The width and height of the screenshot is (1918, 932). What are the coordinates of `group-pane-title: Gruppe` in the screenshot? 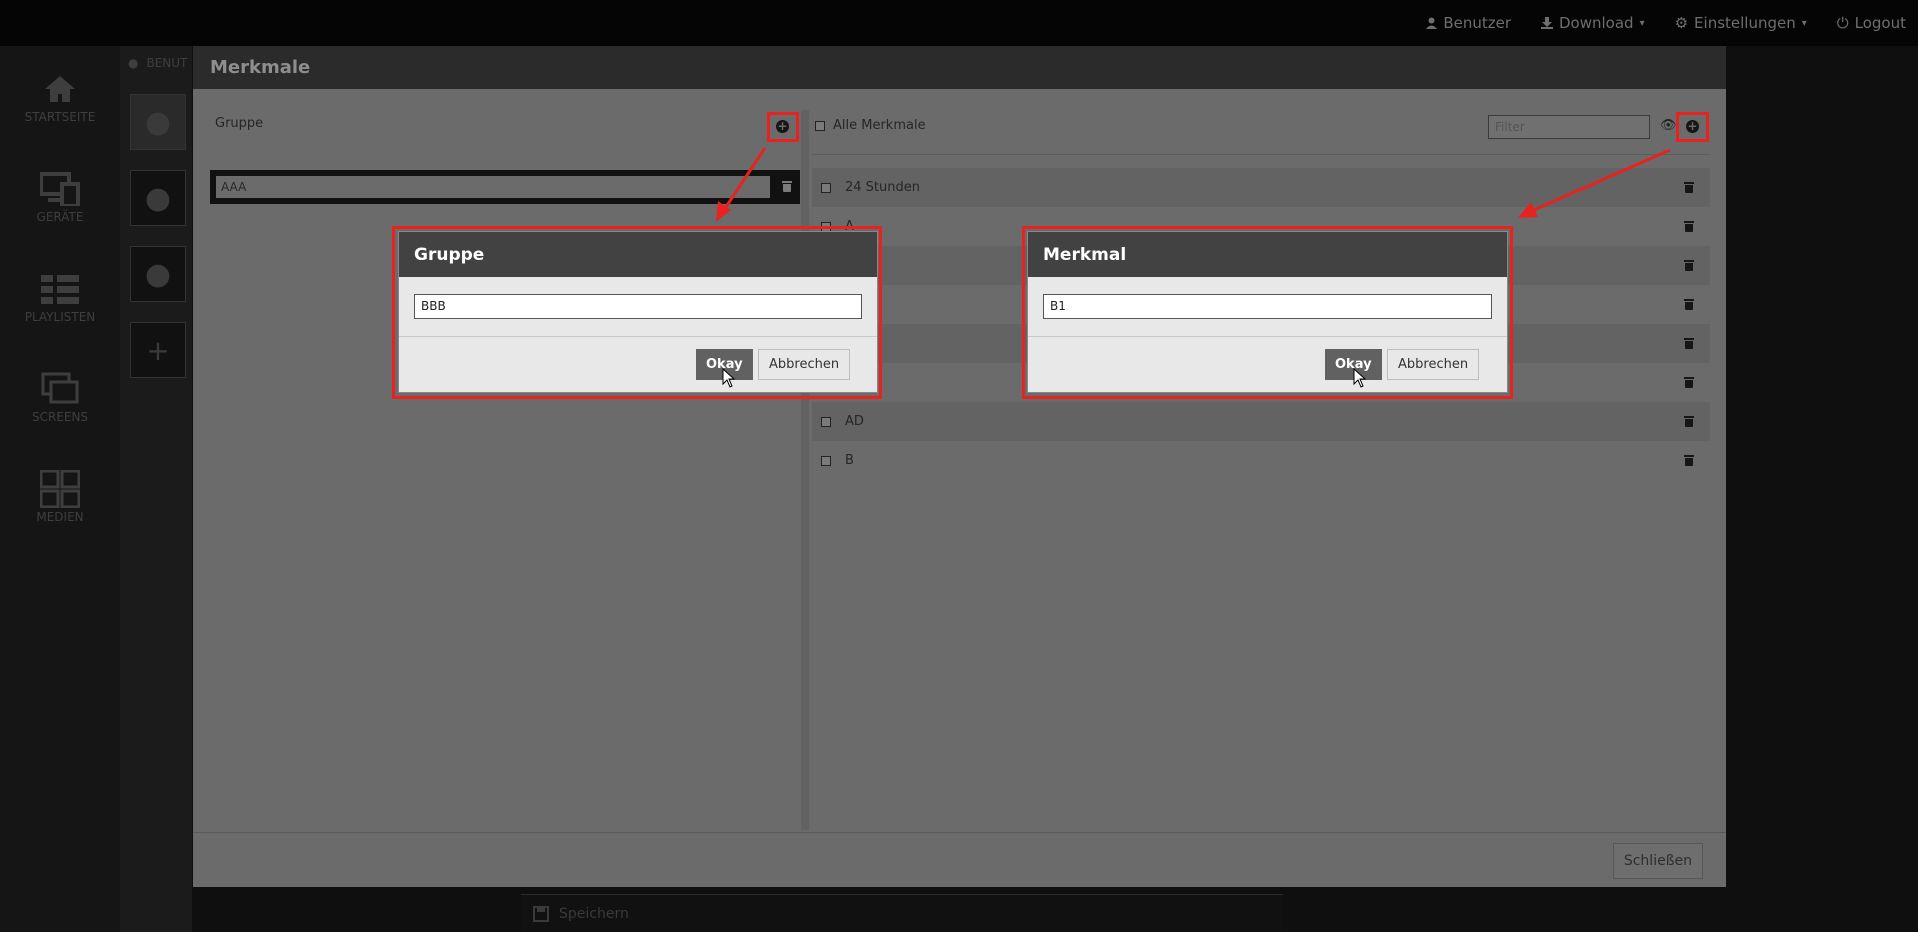 It's located at (239, 123).